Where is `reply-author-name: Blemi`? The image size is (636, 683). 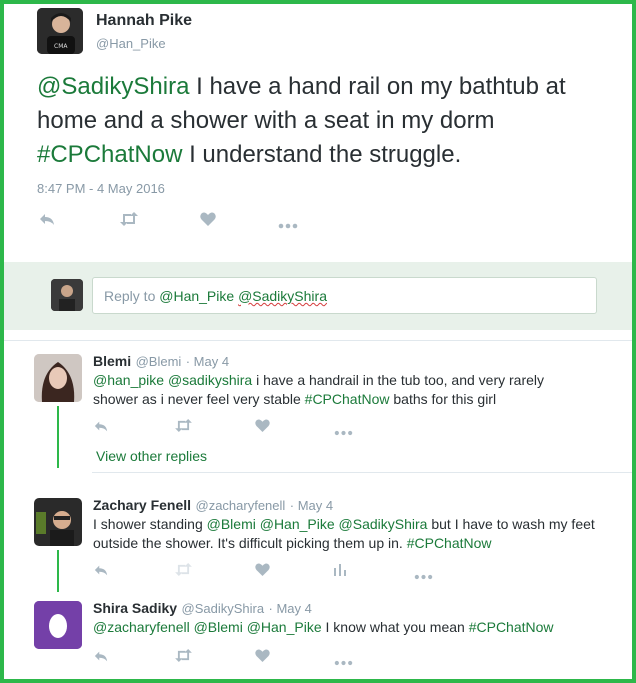 reply-author-name: Blemi is located at coordinates (112, 361).